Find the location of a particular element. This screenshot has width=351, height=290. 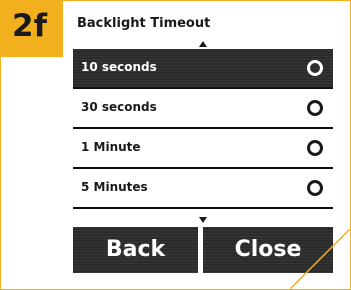

option-label: 5 Minutes is located at coordinates (114, 187).